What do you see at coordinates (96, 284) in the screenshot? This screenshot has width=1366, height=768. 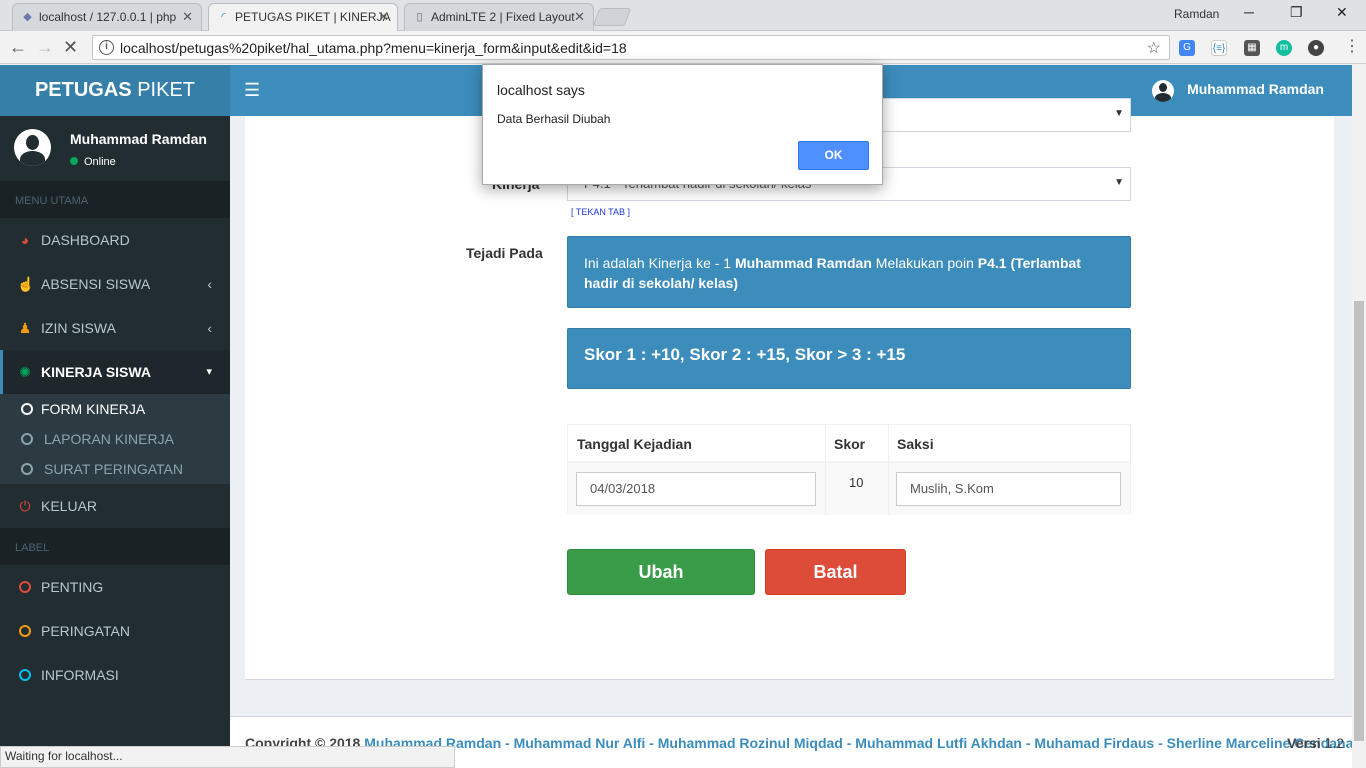 I see `sidebar-item-label: ABSENSI SISWA` at bounding box center [96, 284].